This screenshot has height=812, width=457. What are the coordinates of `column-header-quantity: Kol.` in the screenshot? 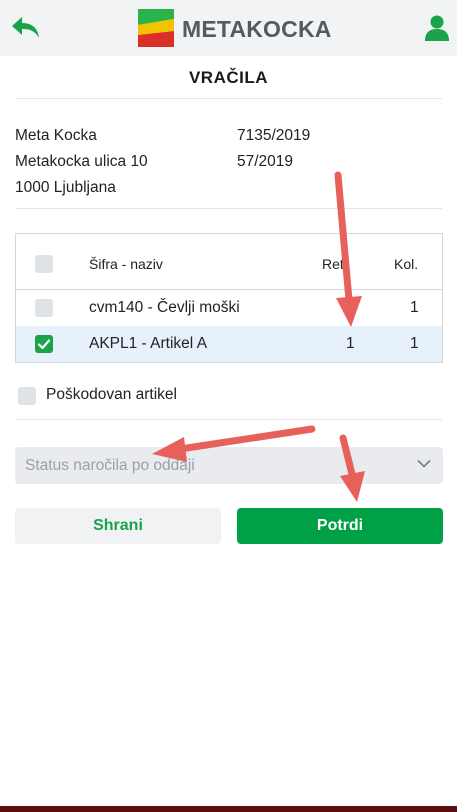 It's located at (406, 264).